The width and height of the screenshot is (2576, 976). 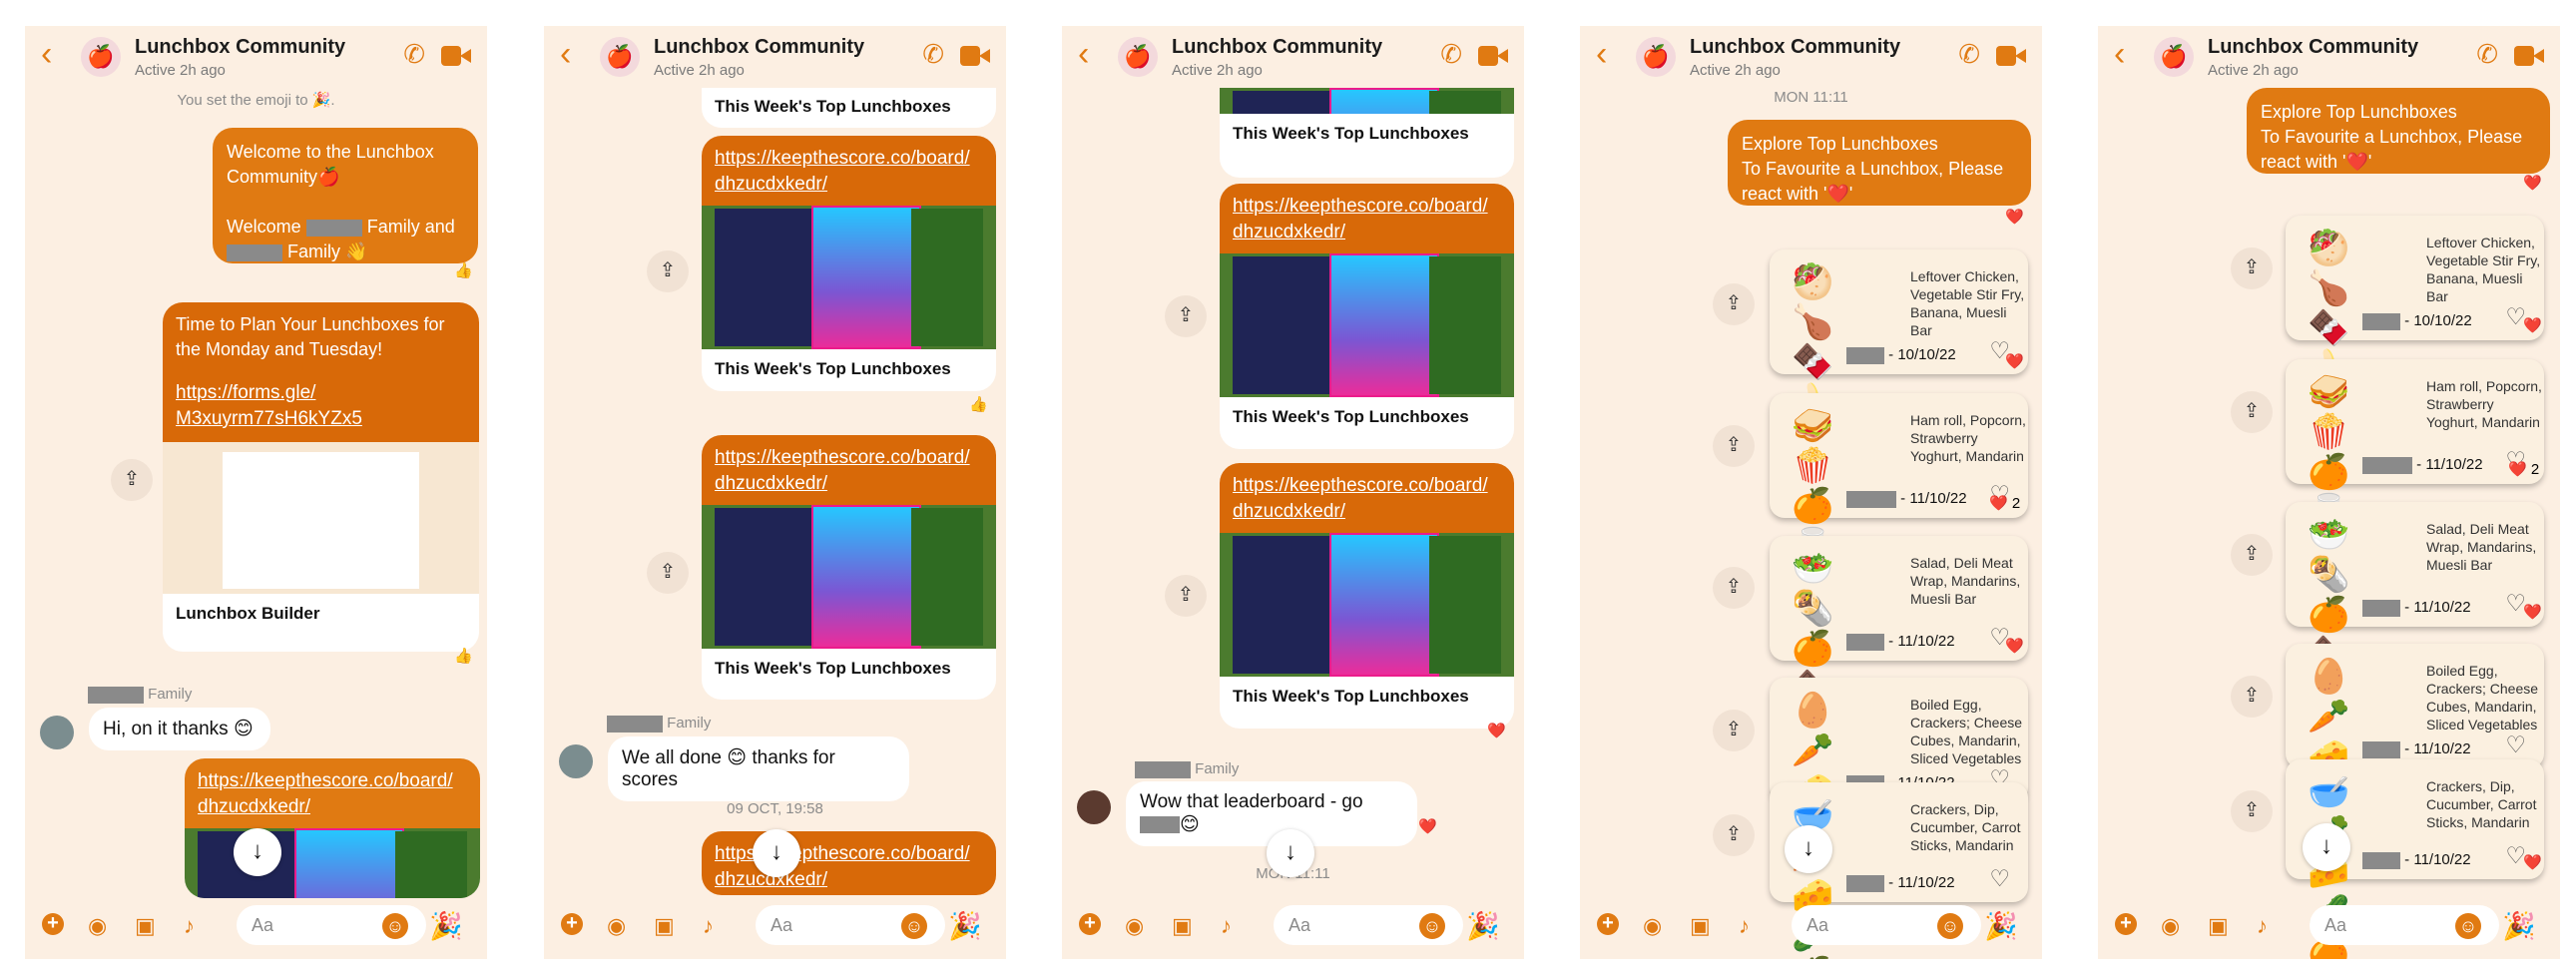 What do you see at coordinates (2005, 503) in the screenshot?
I see `reaction: ❤️ 2` at bounding box center [2005, 503].